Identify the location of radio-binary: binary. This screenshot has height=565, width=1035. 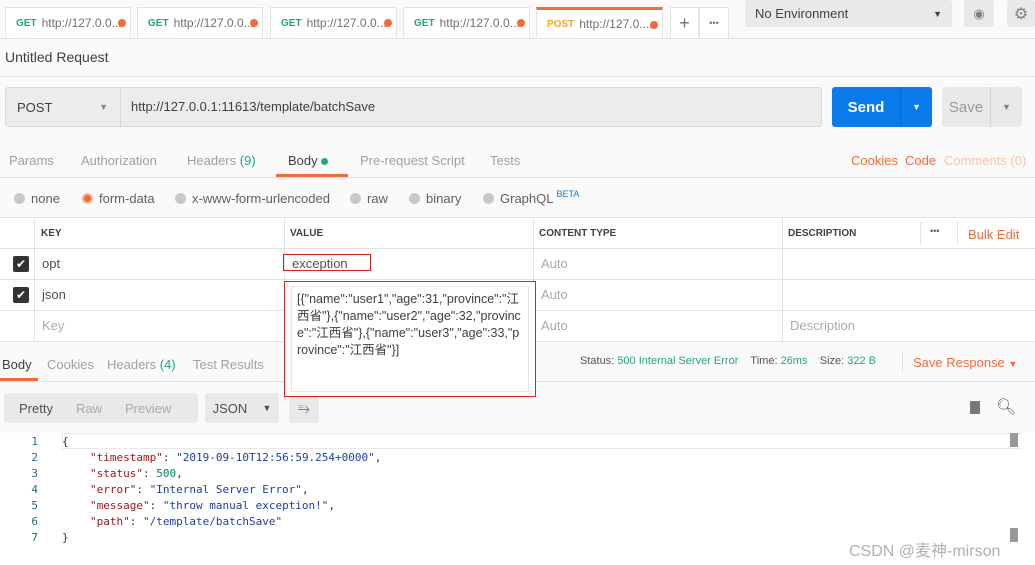
(435, 198).